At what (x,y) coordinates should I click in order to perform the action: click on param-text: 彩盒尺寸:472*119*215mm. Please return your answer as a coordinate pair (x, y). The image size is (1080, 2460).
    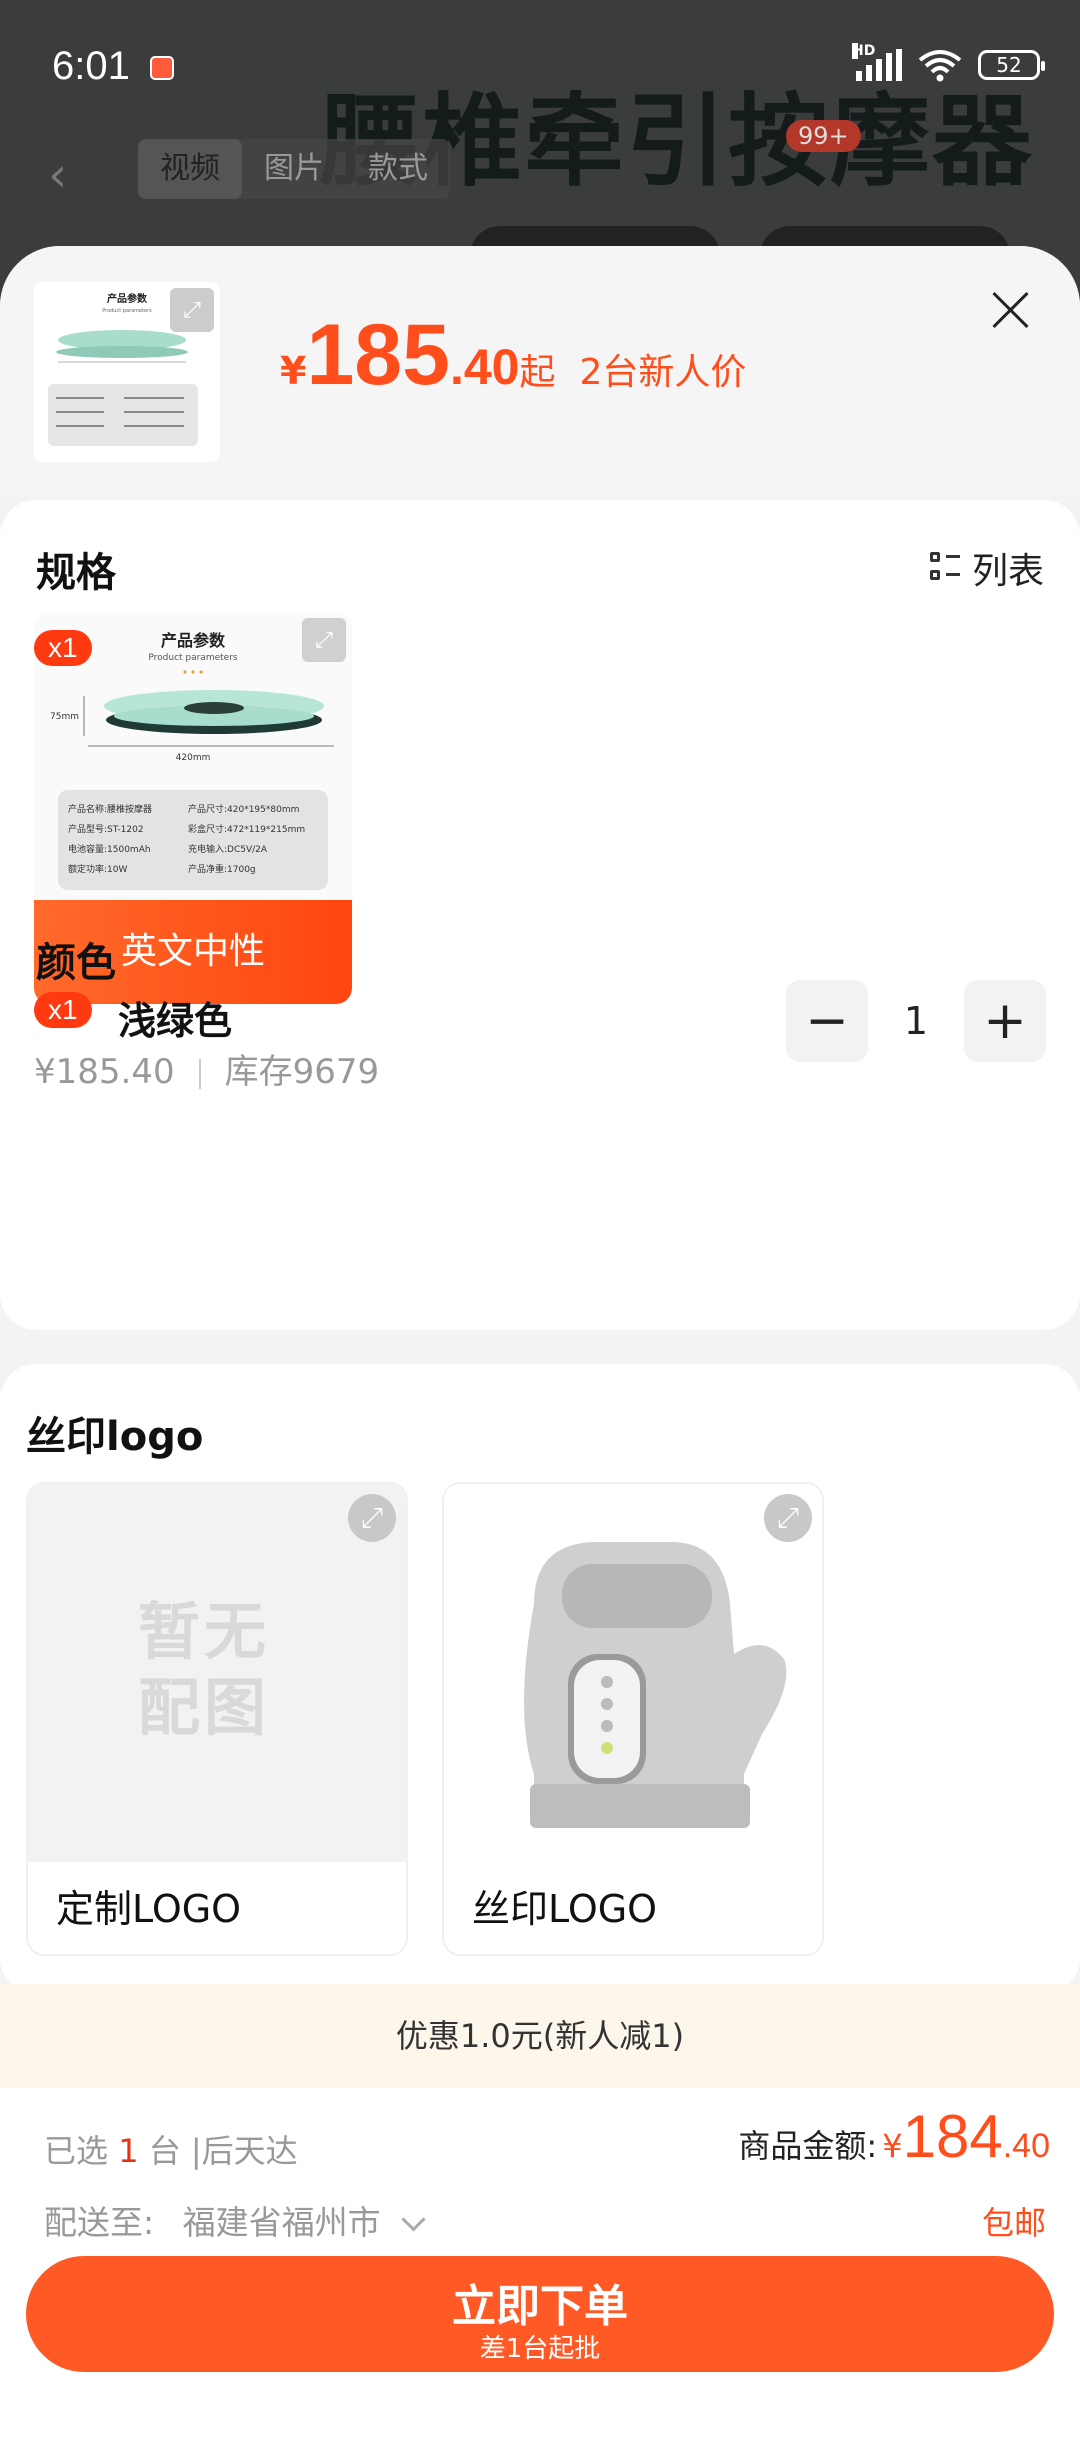
    Looking at the image, I should click on (246, 829).